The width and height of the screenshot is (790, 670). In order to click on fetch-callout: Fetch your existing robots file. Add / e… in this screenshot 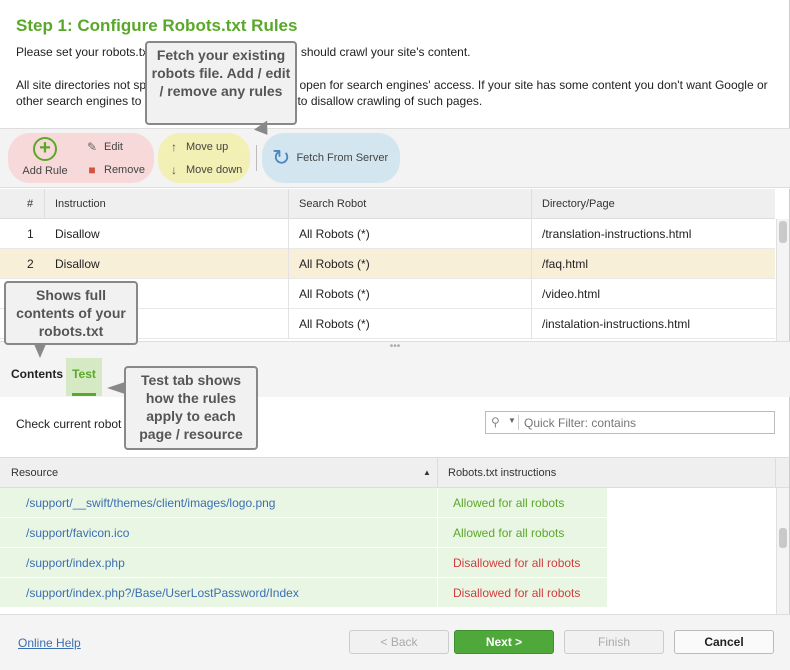, I will do `click(221, 83)`.